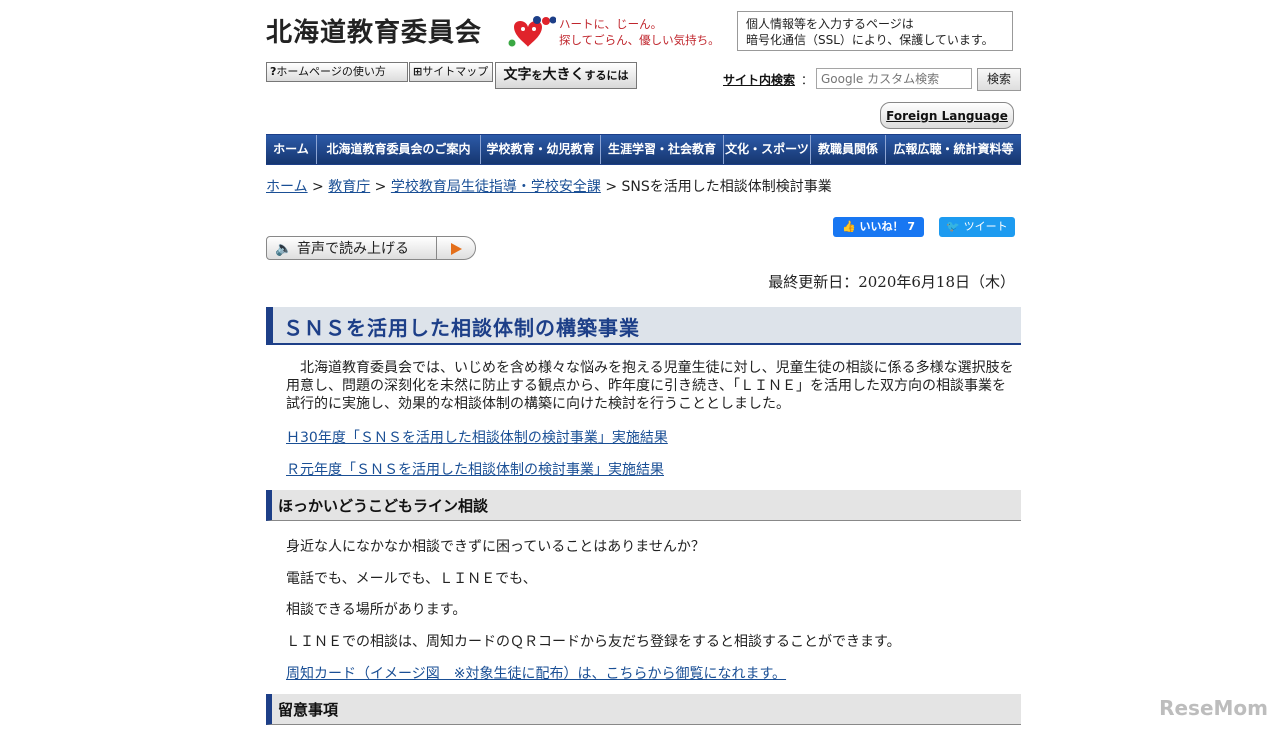  What do you see at coordinates (643, 326) in the screenshot?
I see `page-heading: ＳＮＳを活用した相談体制の構築事業` at bounding box center [643, 326].